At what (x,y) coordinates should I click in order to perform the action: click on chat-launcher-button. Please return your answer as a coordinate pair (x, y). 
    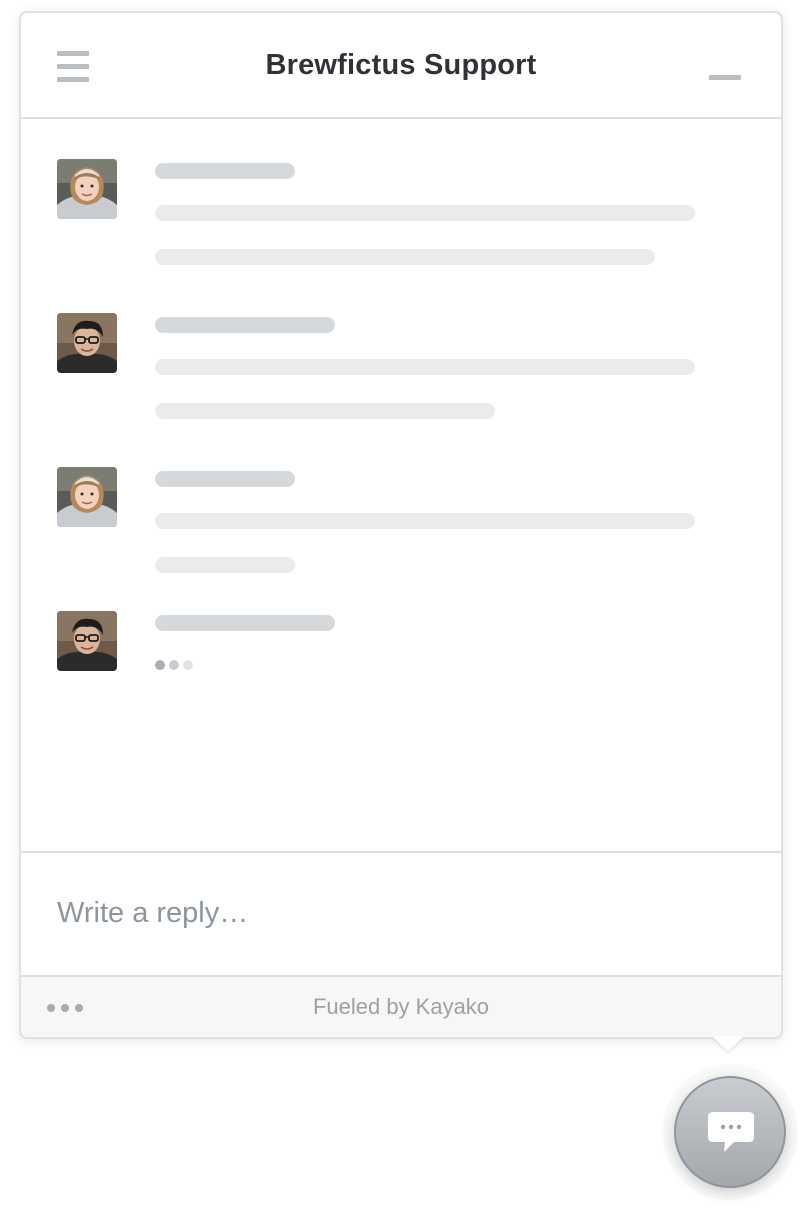
    Looking at the image, I should click on (730, 1132).